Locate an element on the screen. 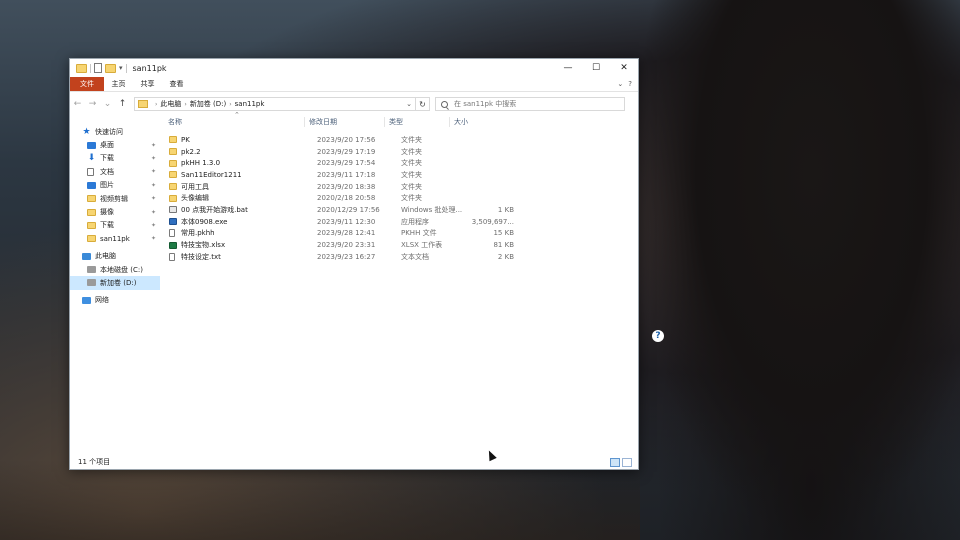 The image size is (960, 540). breadcrumb-this-pc: 此电脑 is located at coordinates (170, 104).